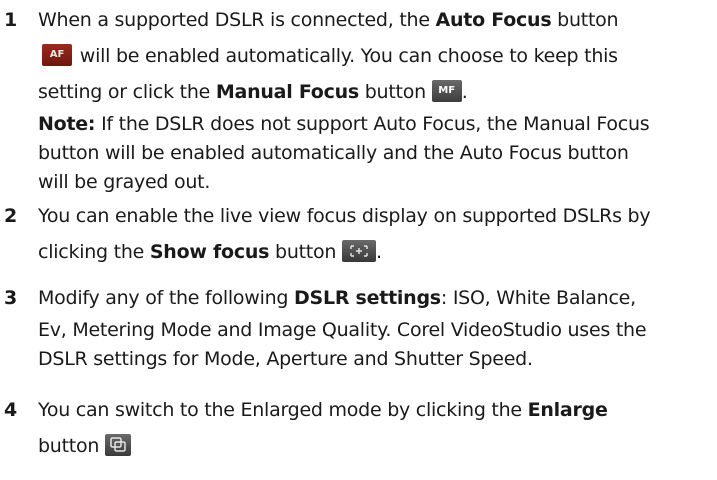  I want to click on step-number: 1, so click(11, 20).